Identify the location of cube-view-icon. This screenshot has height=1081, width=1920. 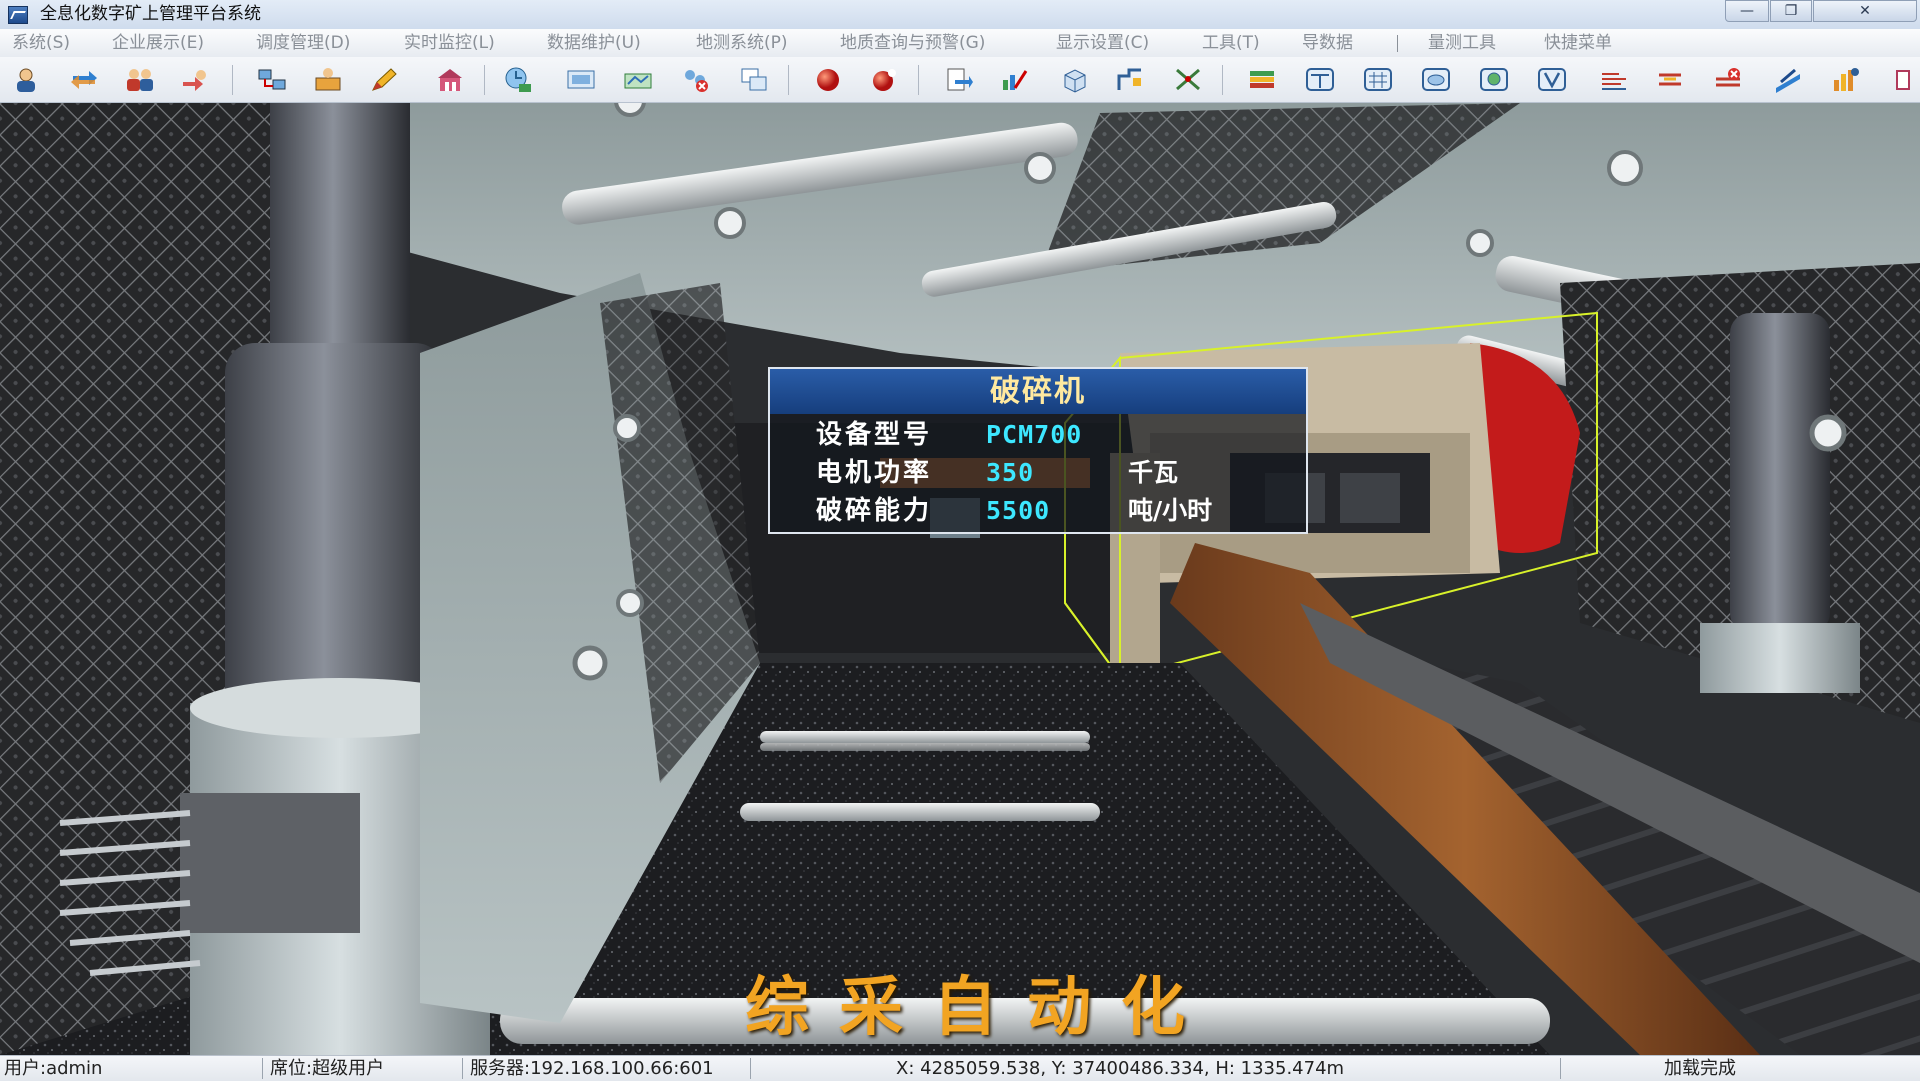
(1074, 79).